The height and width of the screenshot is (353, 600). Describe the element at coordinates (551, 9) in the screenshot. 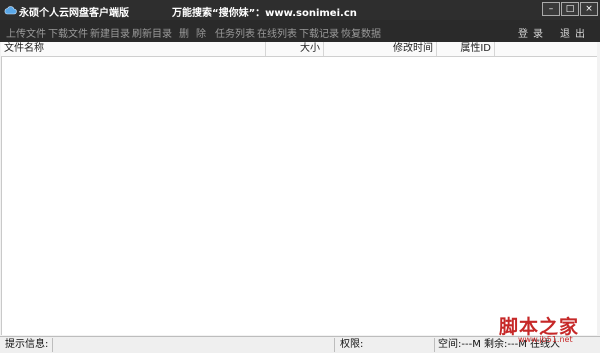

I see `minimize-button: –` at that location.